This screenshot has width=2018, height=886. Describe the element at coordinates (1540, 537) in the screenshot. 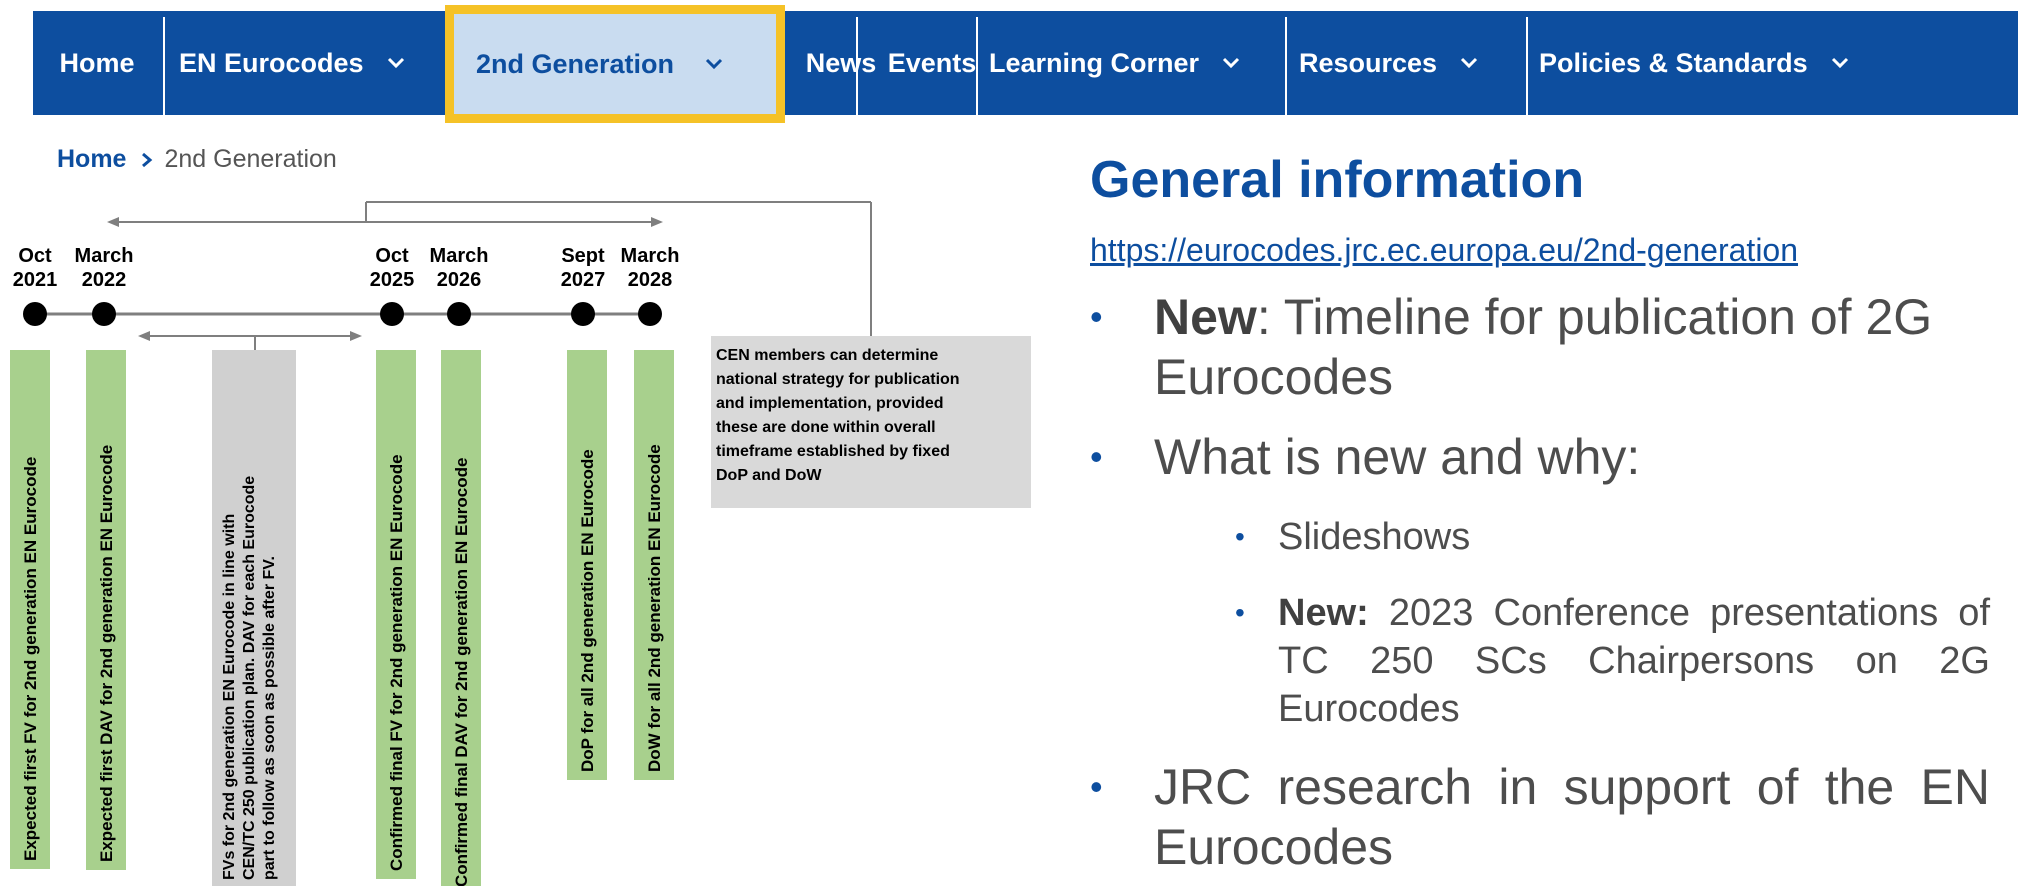

I see `sub-bullet-slideshows: Slideshows` at that location.